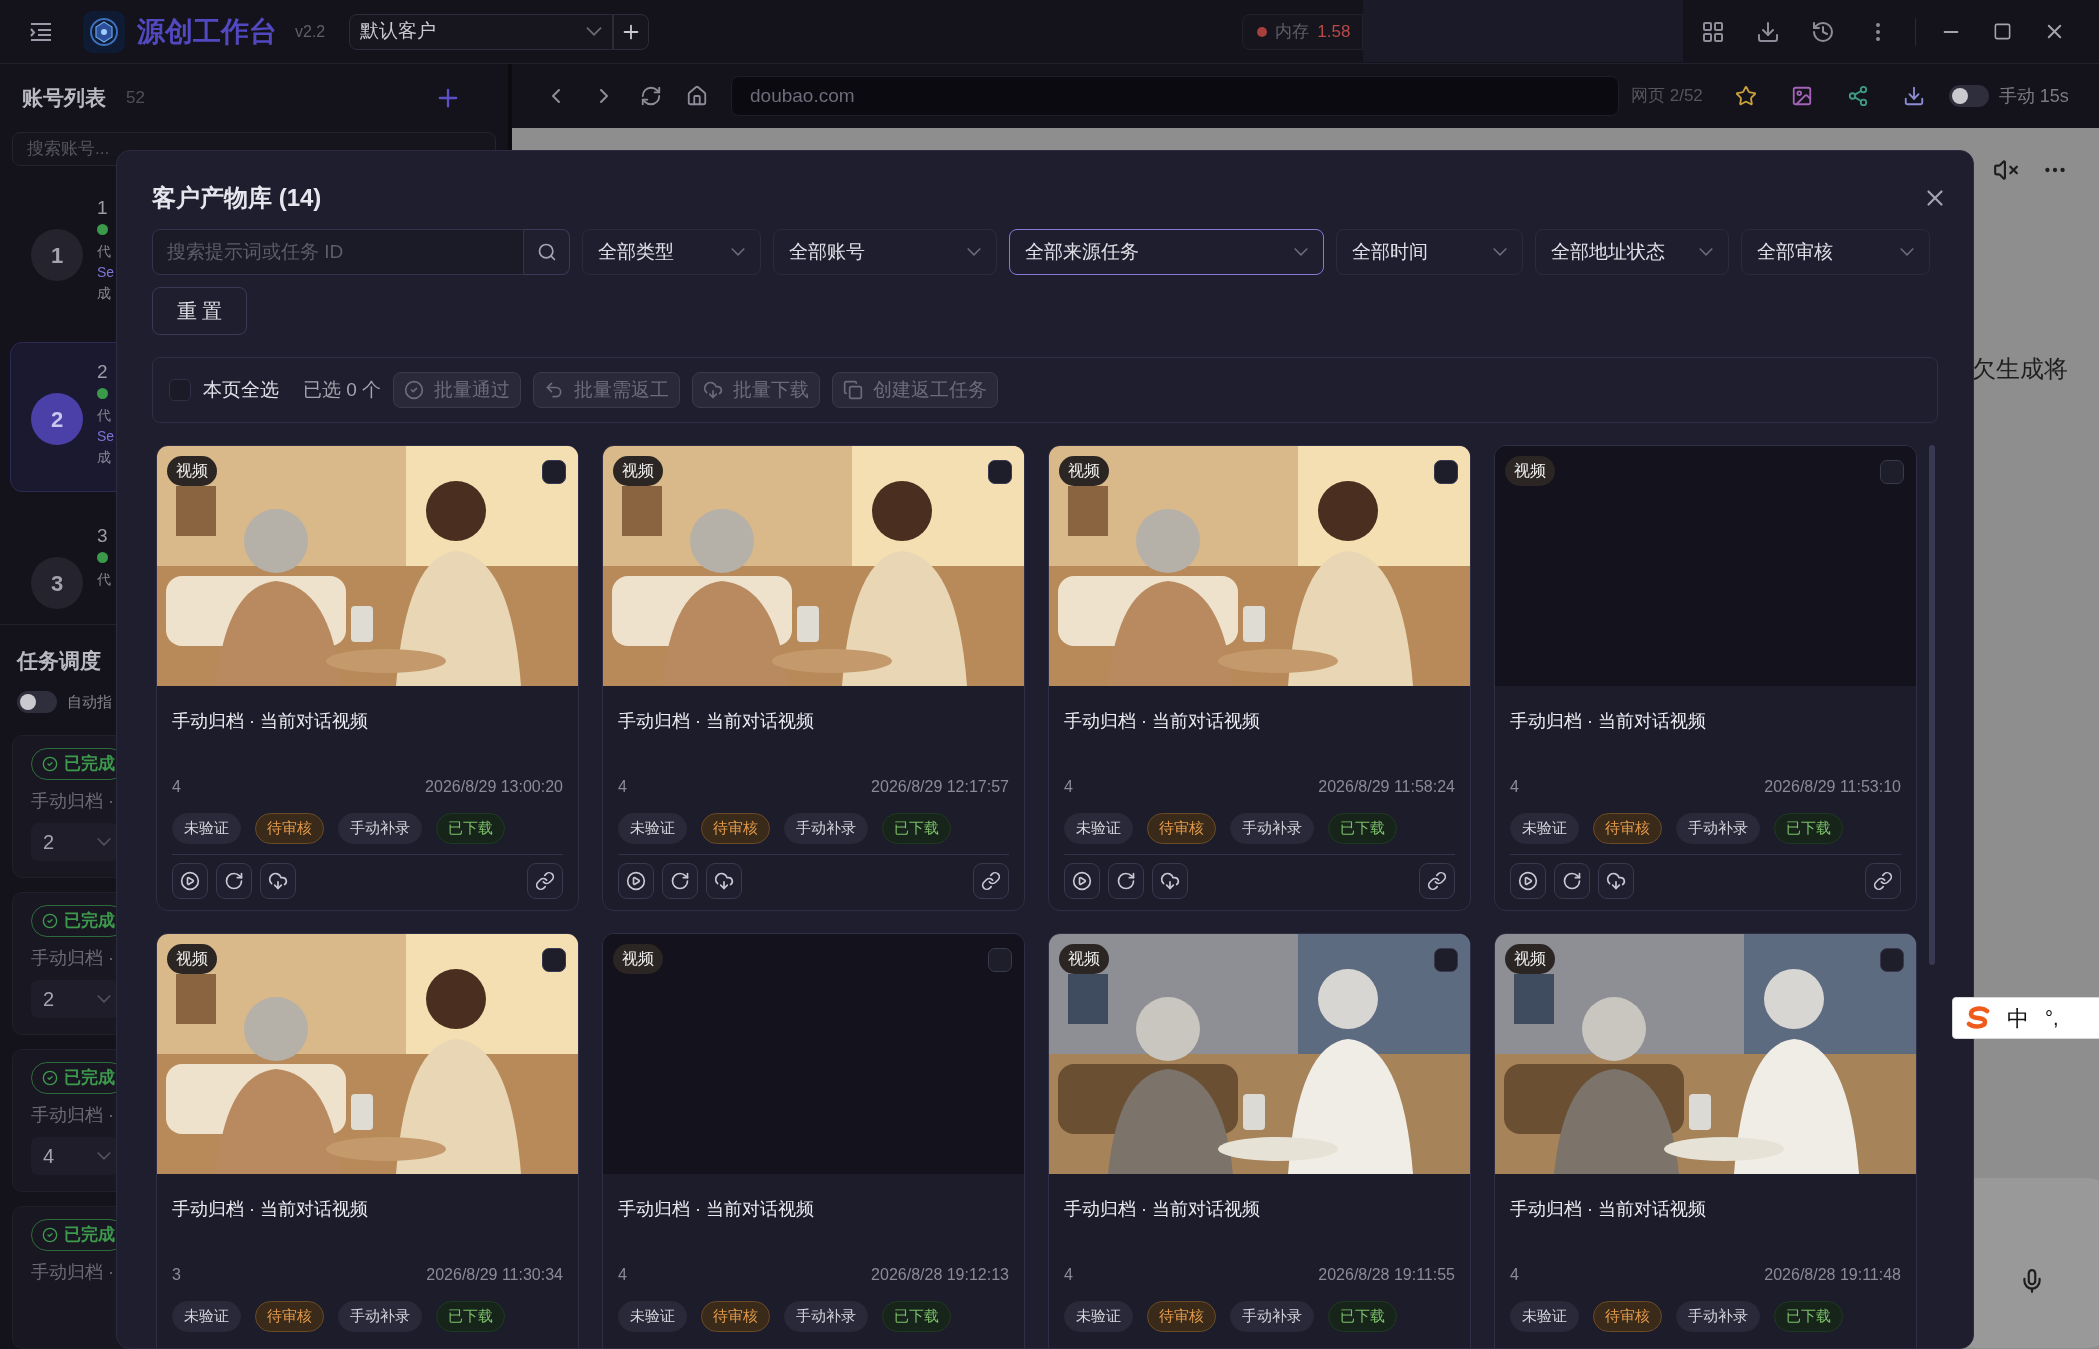 This screenshot has width=2099, height=1349. Describe the element at coordinates (89, 701) in the screenshot. I see `toggle-label: 自动指` at that location.